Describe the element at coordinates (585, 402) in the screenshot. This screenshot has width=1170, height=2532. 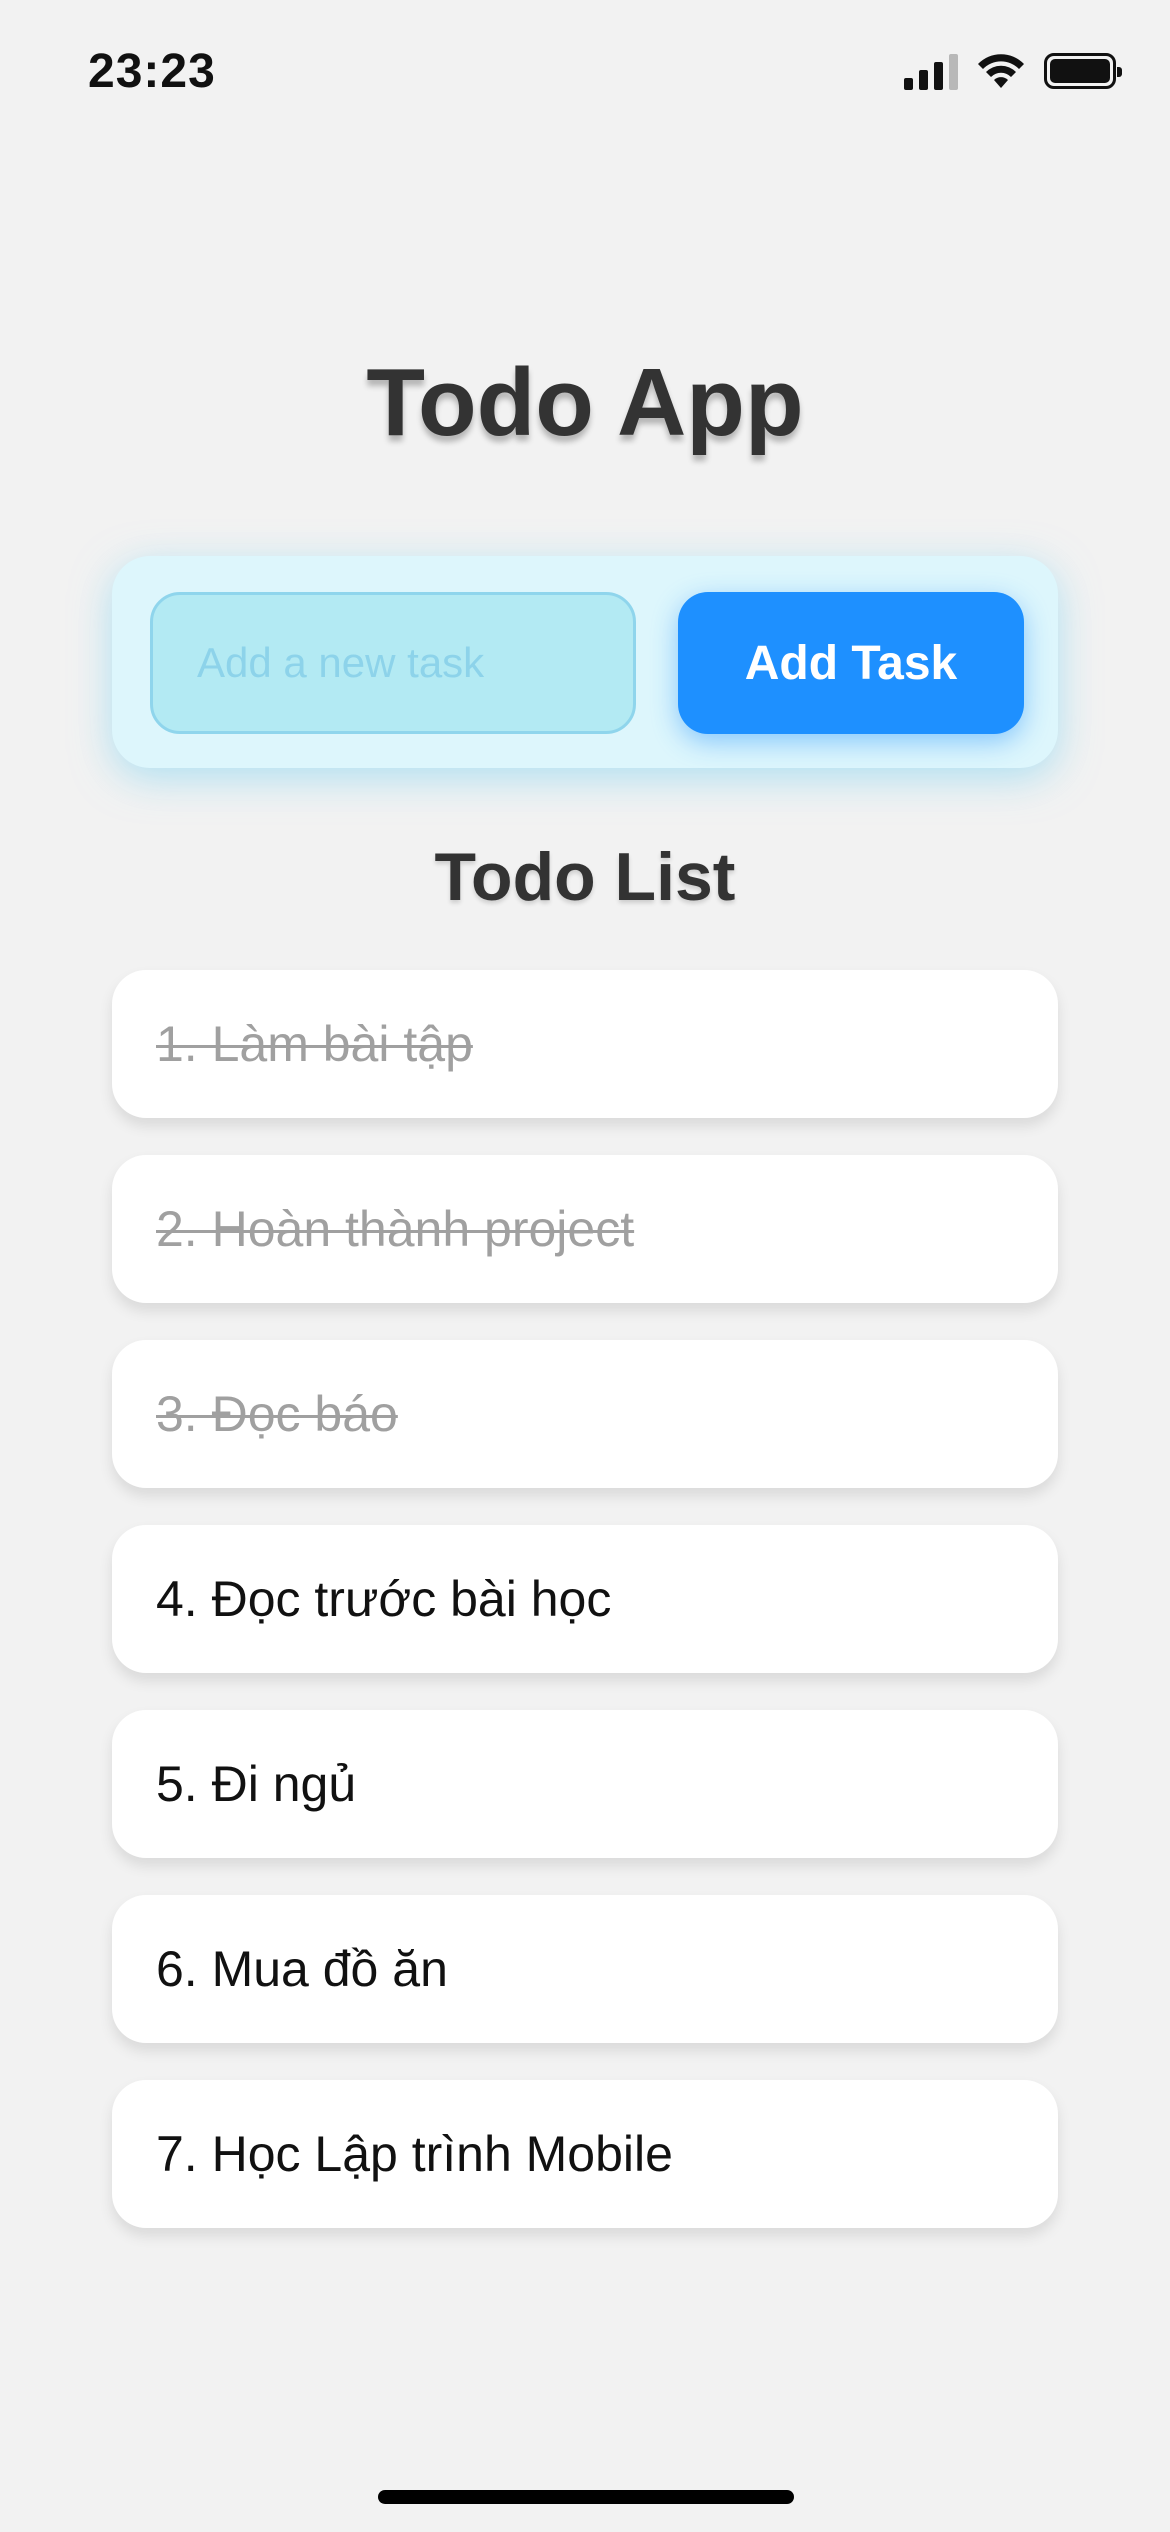
I see `app-title: Todo App` at that location.